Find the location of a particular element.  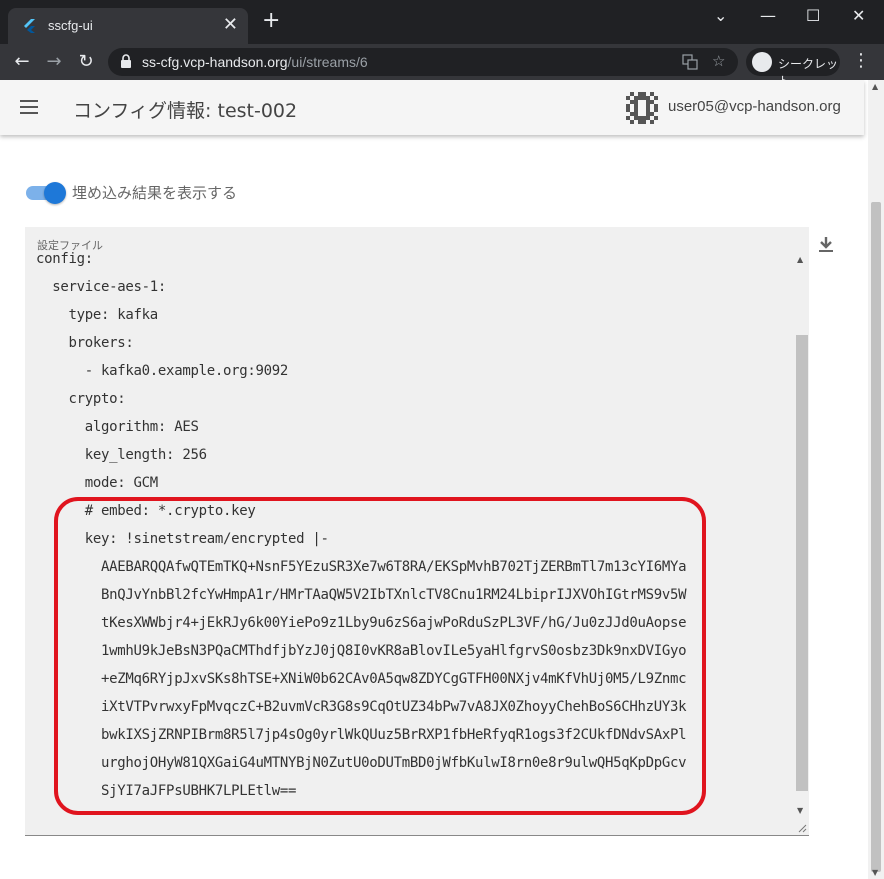

new-tab-button: + is located at coordinates (271, 21).